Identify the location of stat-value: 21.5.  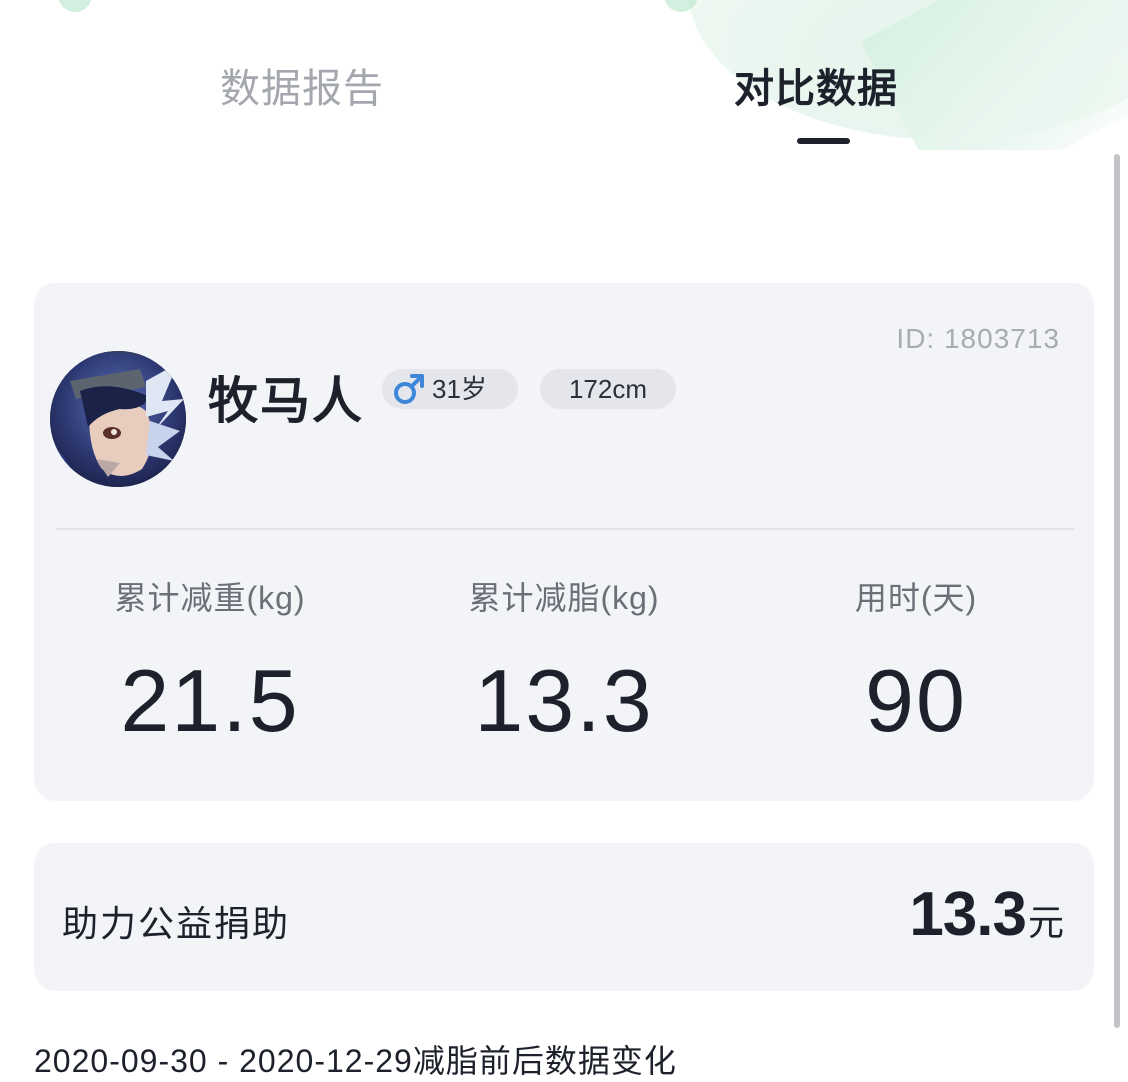
(210, 700).